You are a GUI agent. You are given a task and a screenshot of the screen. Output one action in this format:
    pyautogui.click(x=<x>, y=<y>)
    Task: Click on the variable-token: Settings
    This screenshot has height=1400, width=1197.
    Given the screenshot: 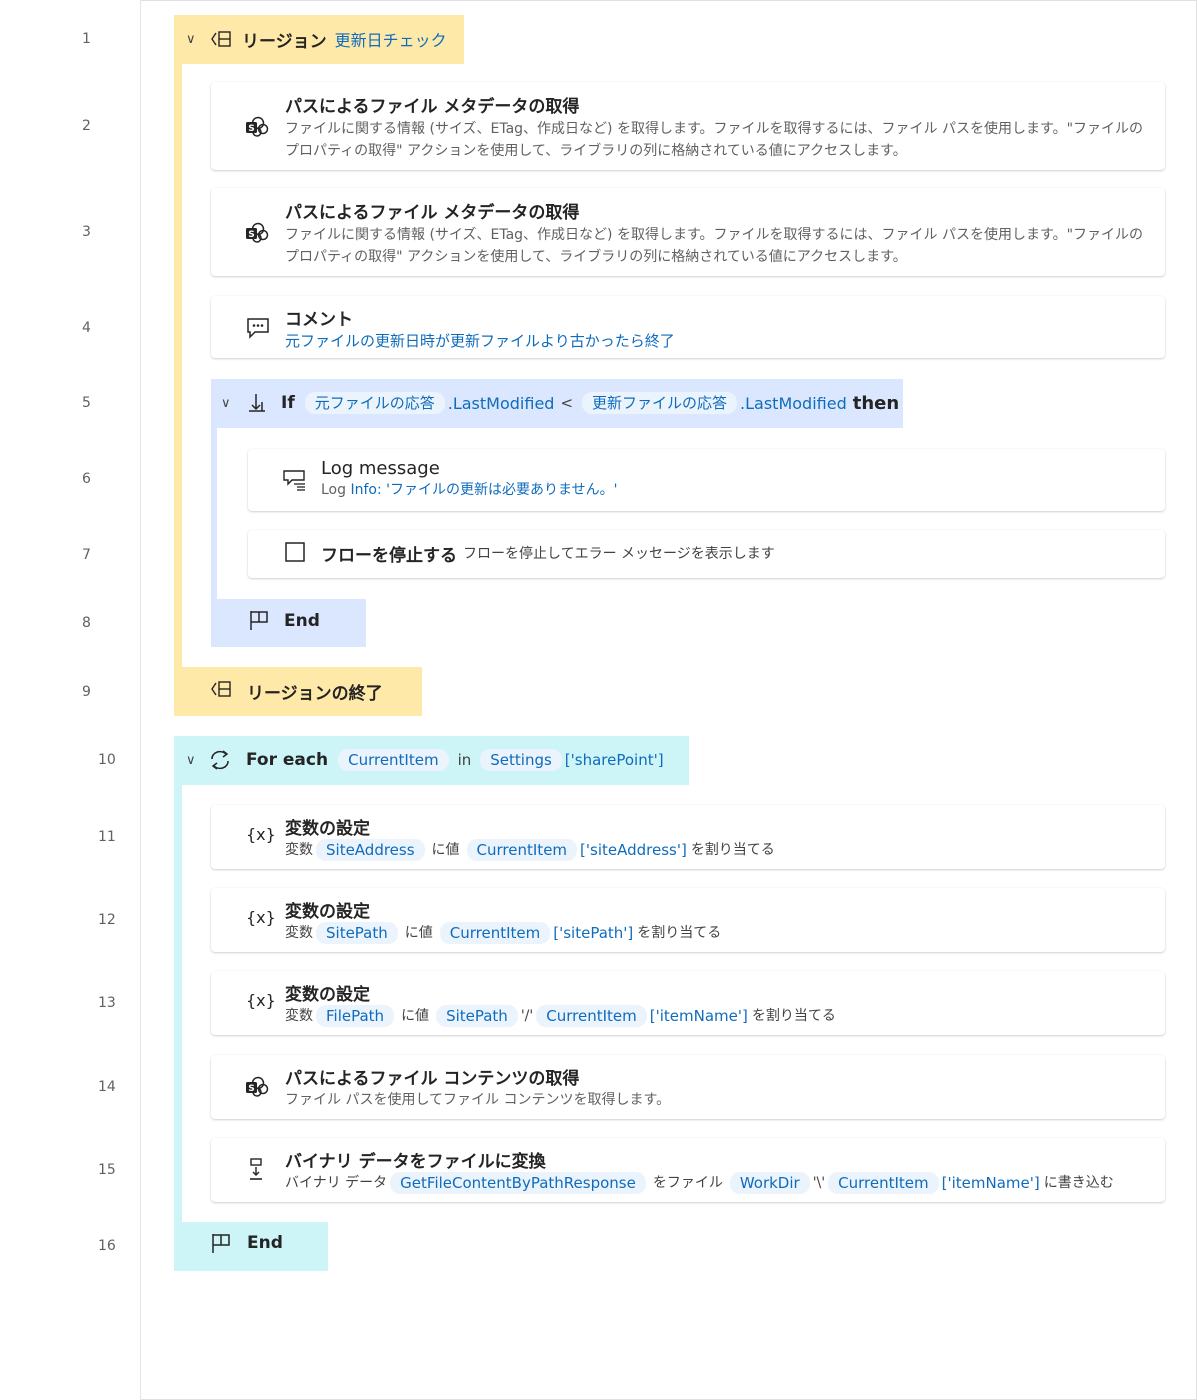 What is the action you would take?
    pyautogui.click(x=521, y=760)
    